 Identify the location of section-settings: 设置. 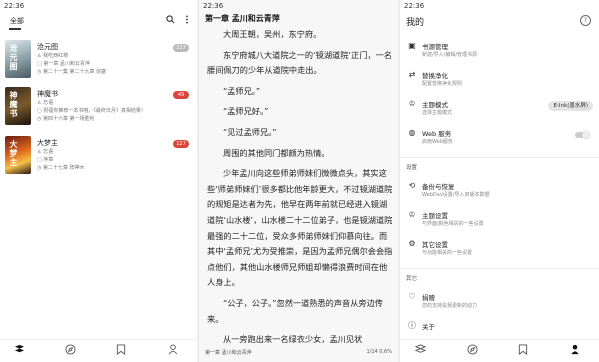
(412, 168).